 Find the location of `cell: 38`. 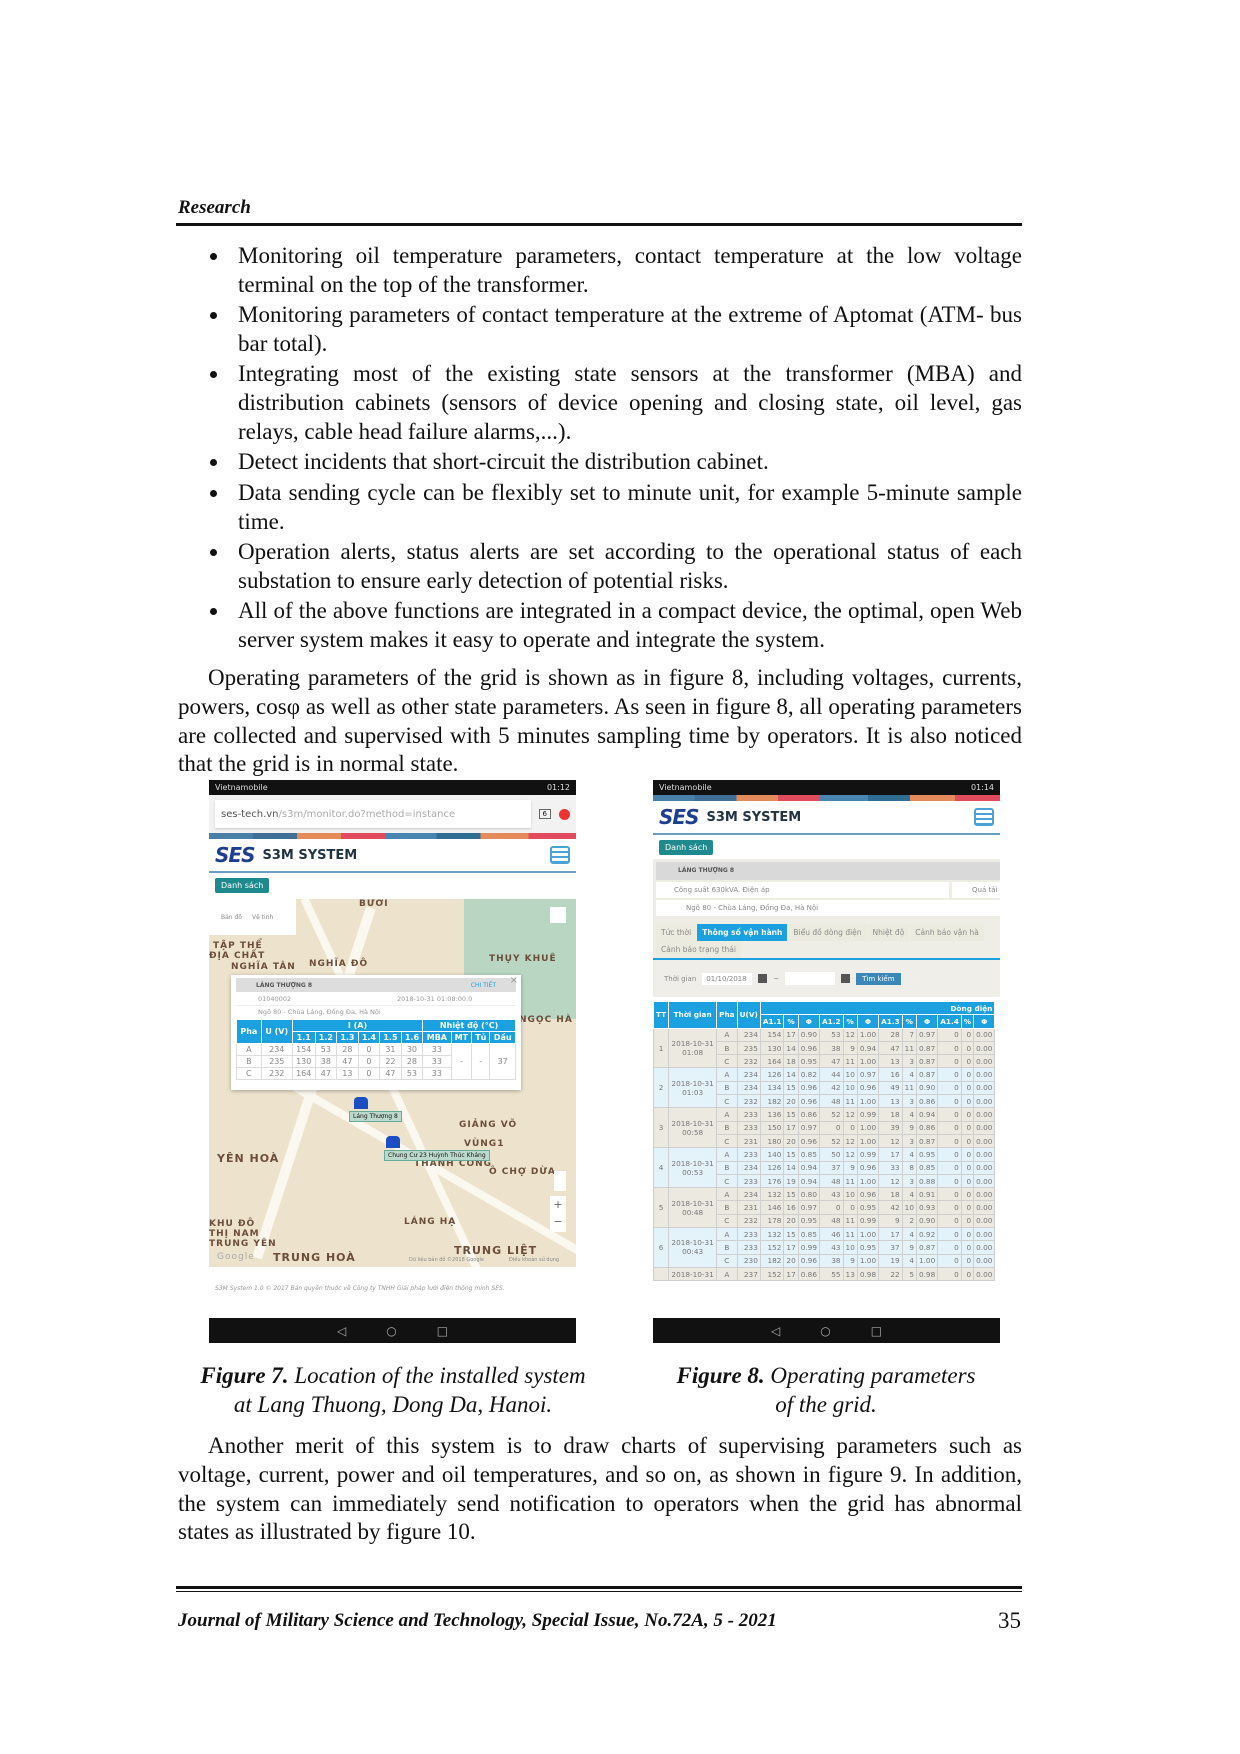

cell: 38 is located at coordinates (326, 1061).